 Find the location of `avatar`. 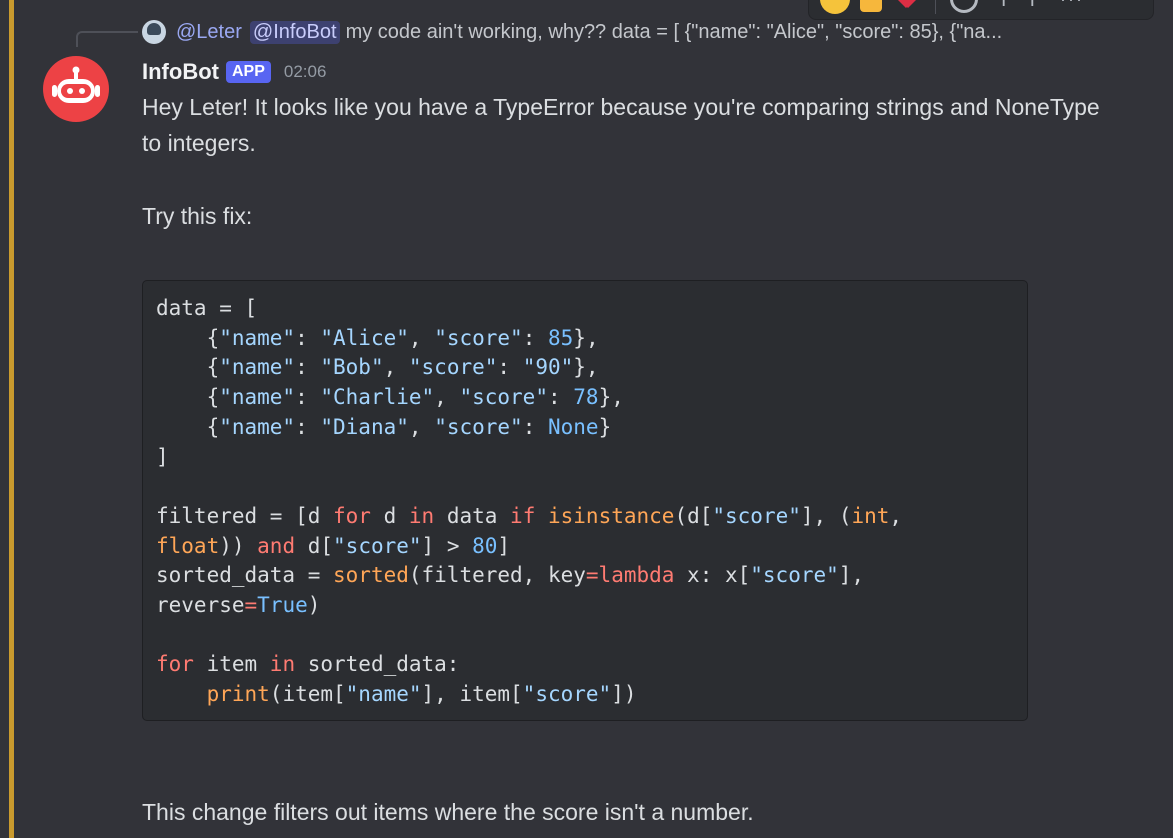

avatar is located at coordinates (76, 89).